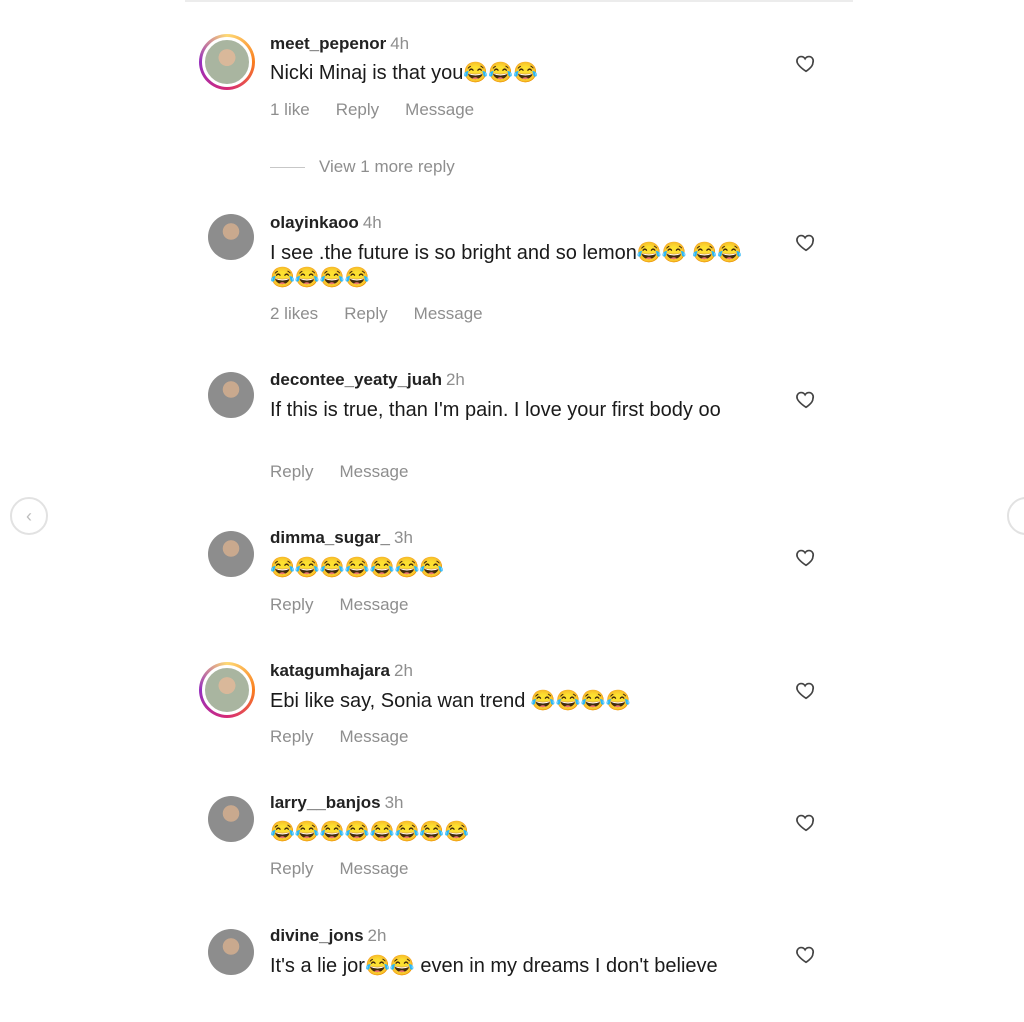  What do you see at coordinates (404, 73) in the screenshot?
I see `comment-text: Nicki Minaj is that you😂😂😂` at bounding box center [404, 73].